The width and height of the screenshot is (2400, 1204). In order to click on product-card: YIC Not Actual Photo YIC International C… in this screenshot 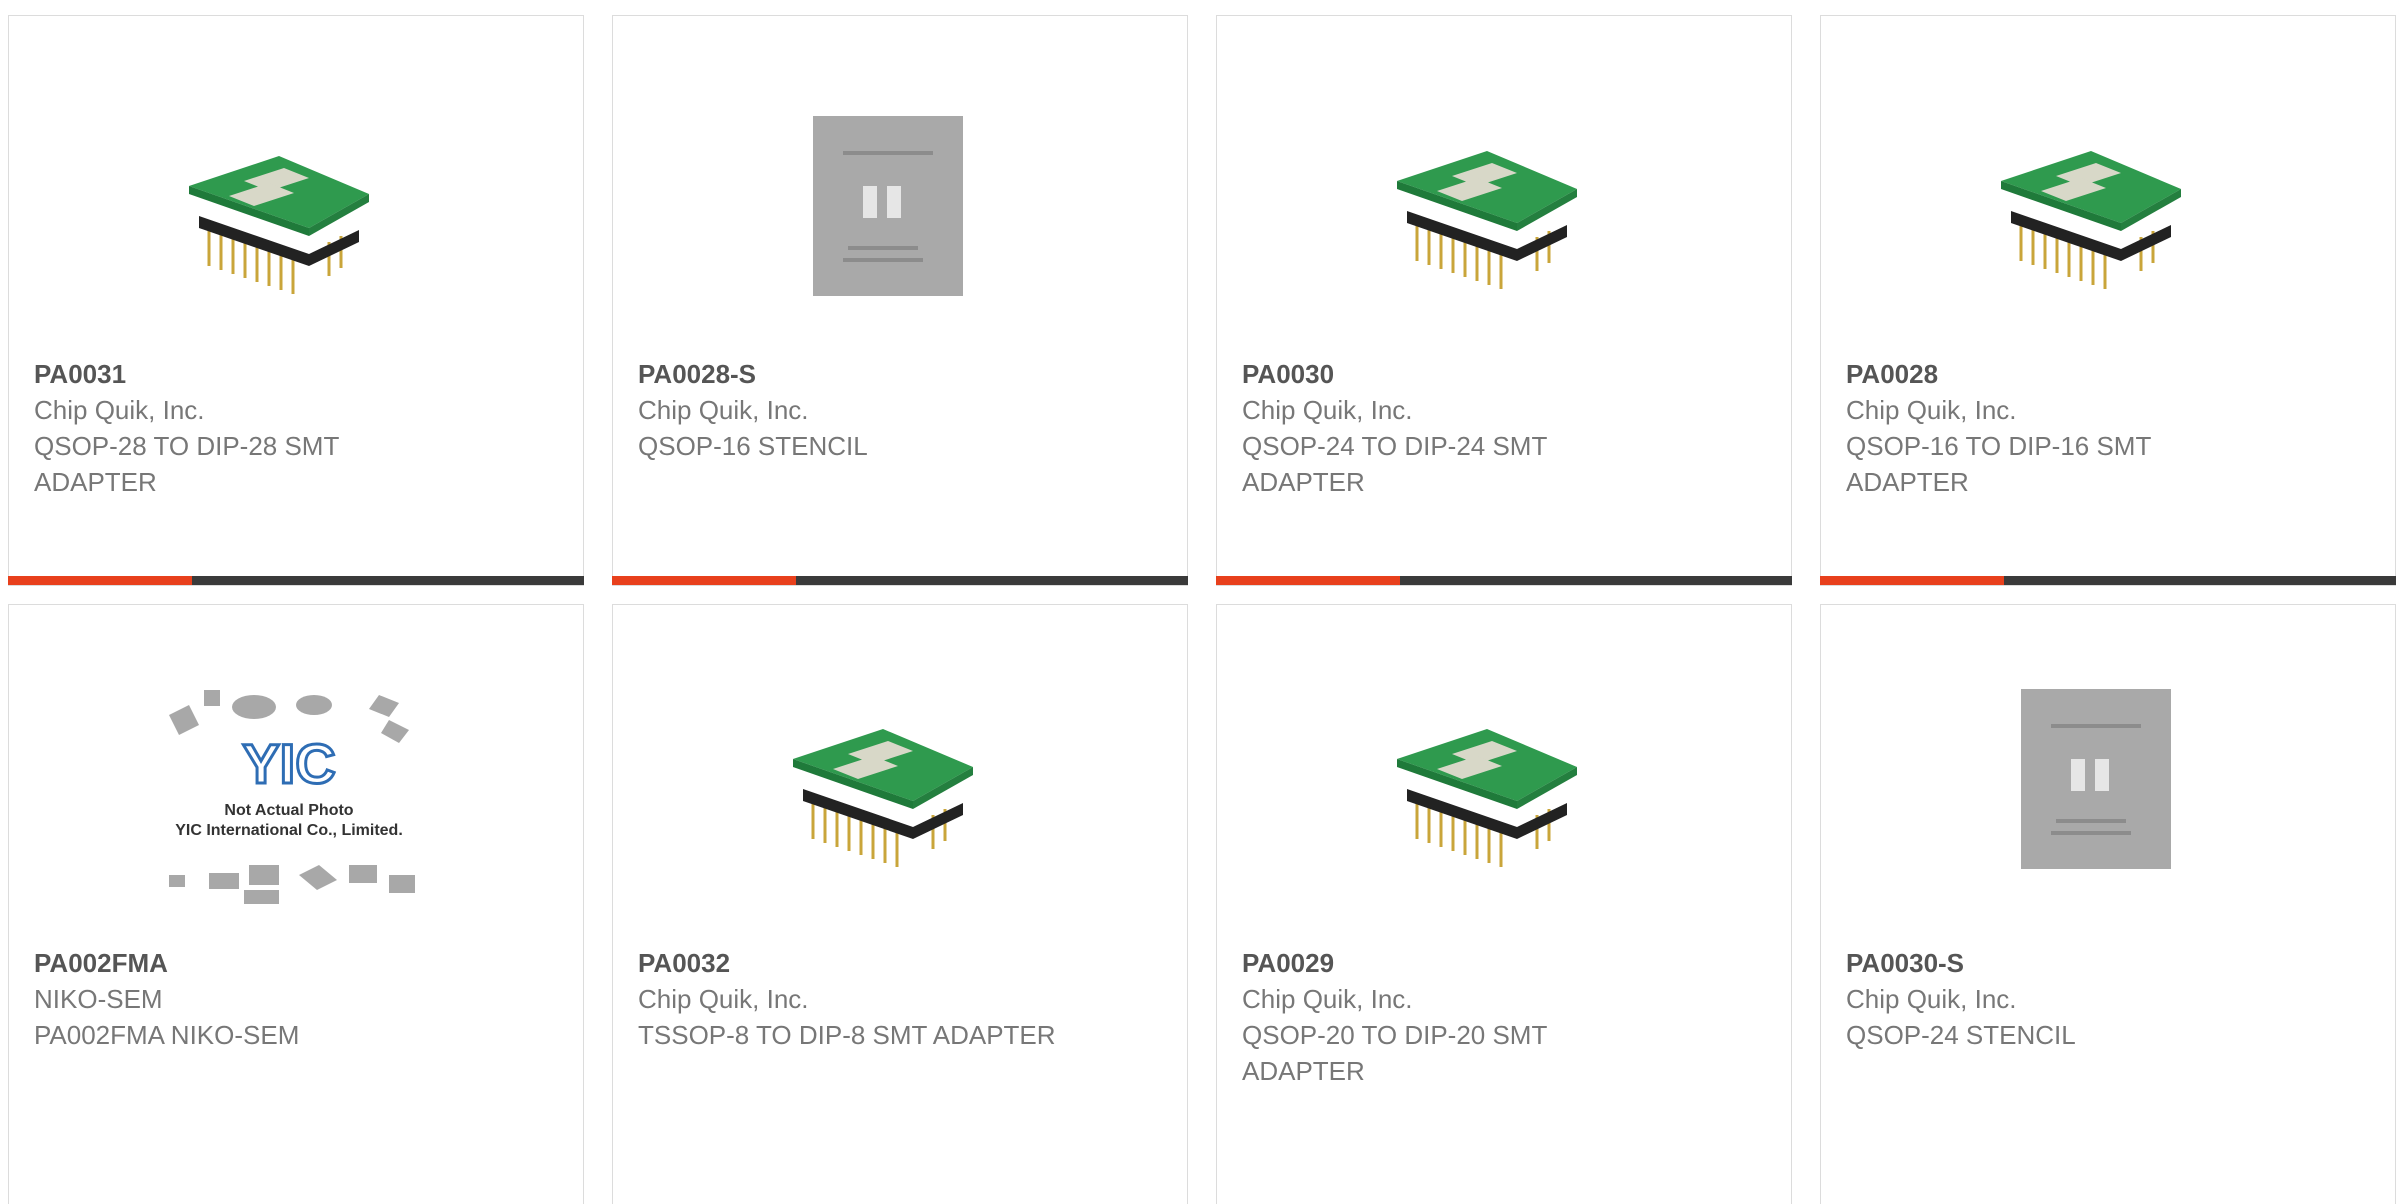, I will do `click(296, 904)`.